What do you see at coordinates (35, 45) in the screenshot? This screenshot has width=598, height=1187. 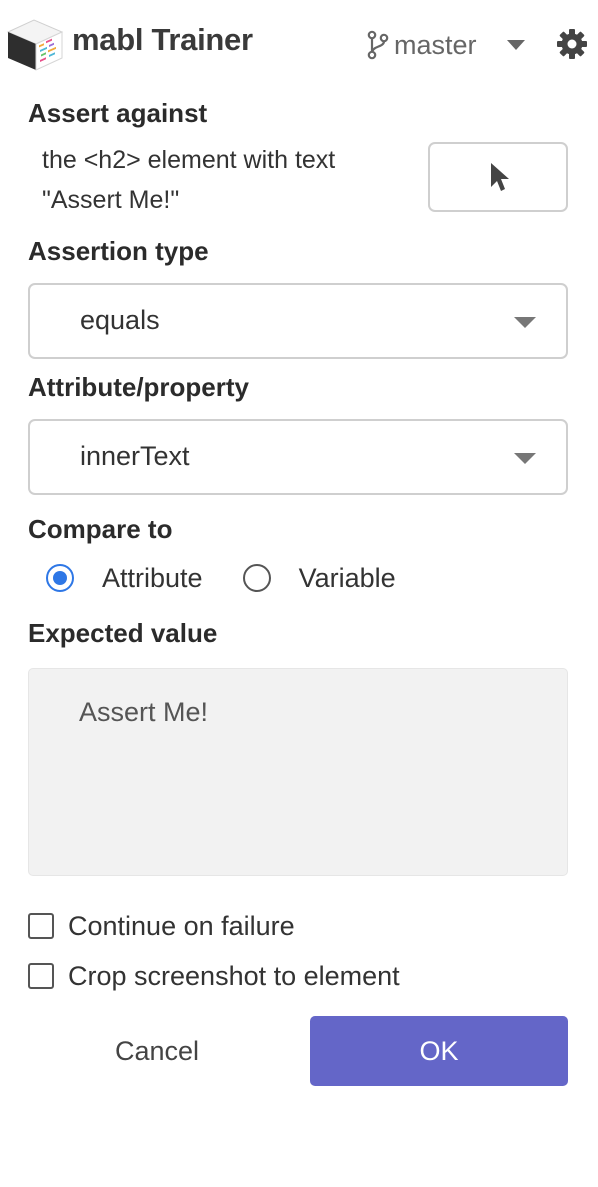 I see `mabl-logo` at bounding box center [35, 45].